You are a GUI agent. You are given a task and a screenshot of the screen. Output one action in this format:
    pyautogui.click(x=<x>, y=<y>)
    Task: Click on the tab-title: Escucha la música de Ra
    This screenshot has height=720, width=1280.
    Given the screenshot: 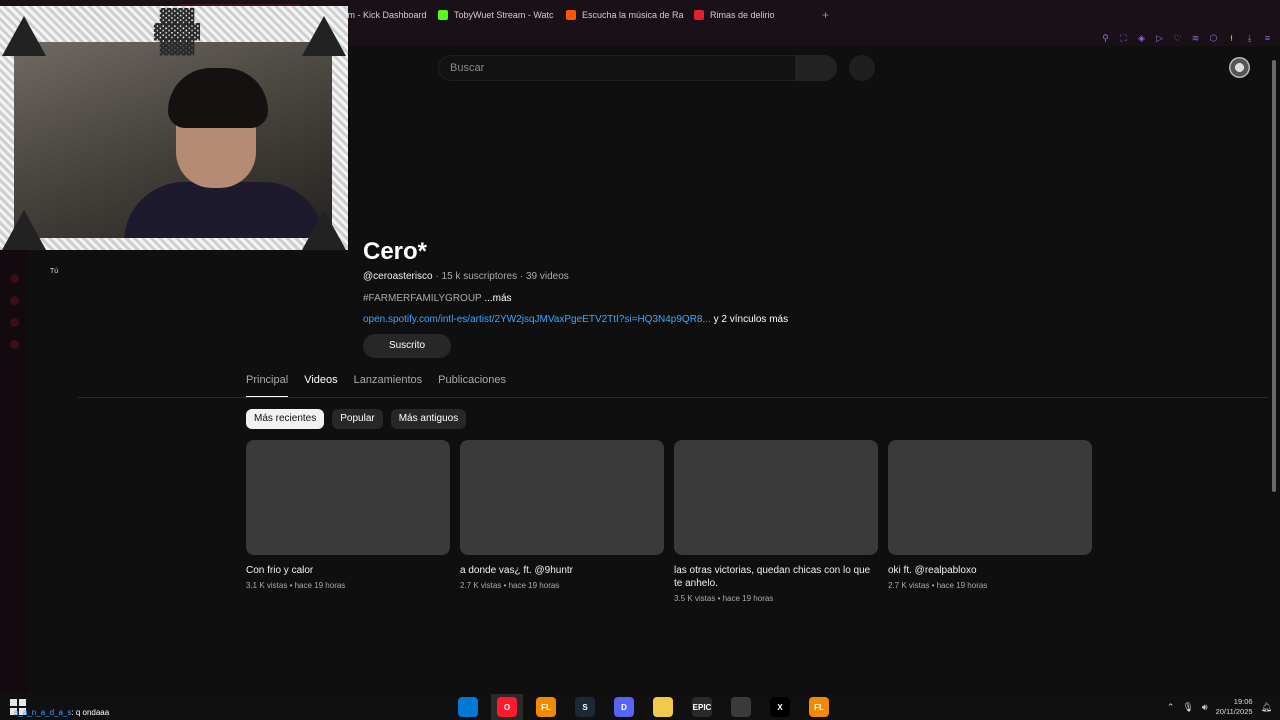 What is the action you would take?
    pyautogui.click(x=633, y=15)
    